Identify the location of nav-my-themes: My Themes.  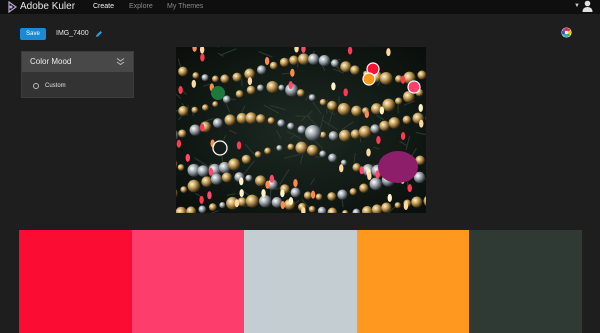
(185, 6).